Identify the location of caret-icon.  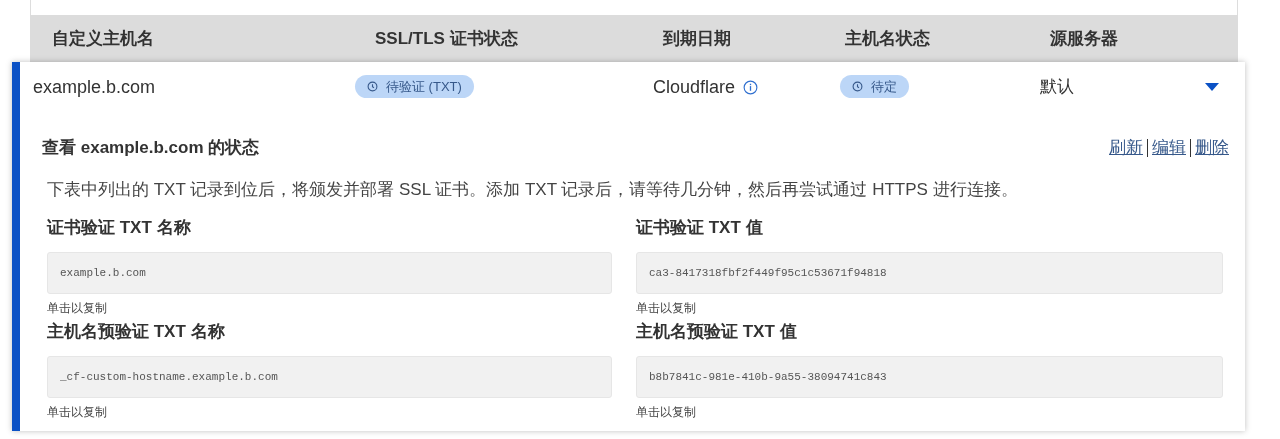
(1212, 87).